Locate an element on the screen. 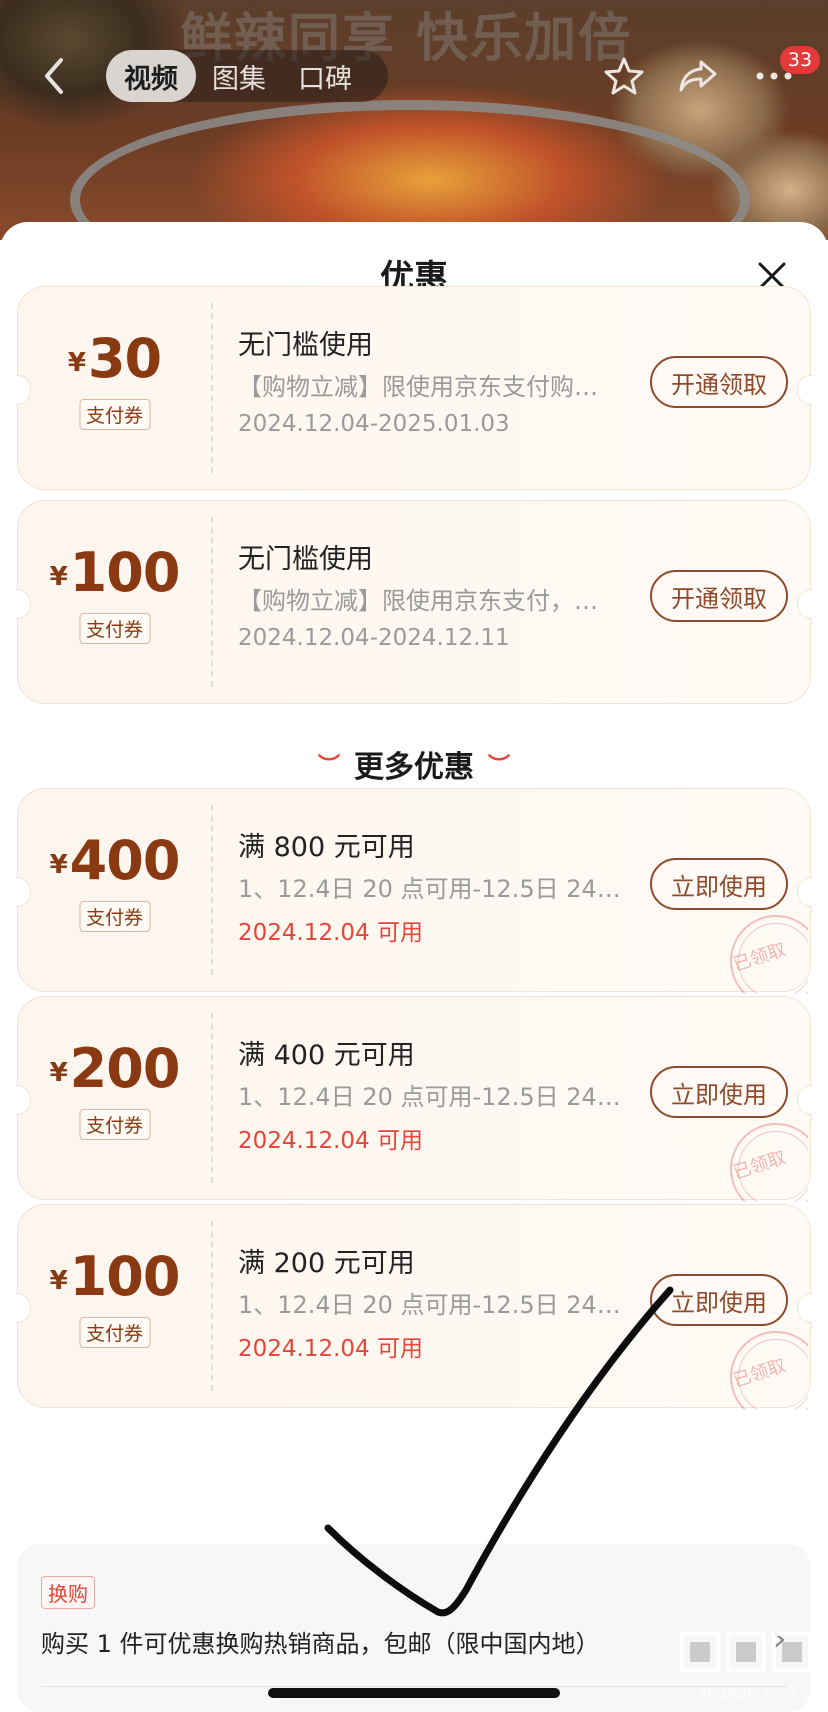 This screenshot has height=1712, width=828. tab-reviews: 口碑 is located at coordinates (325, 76).